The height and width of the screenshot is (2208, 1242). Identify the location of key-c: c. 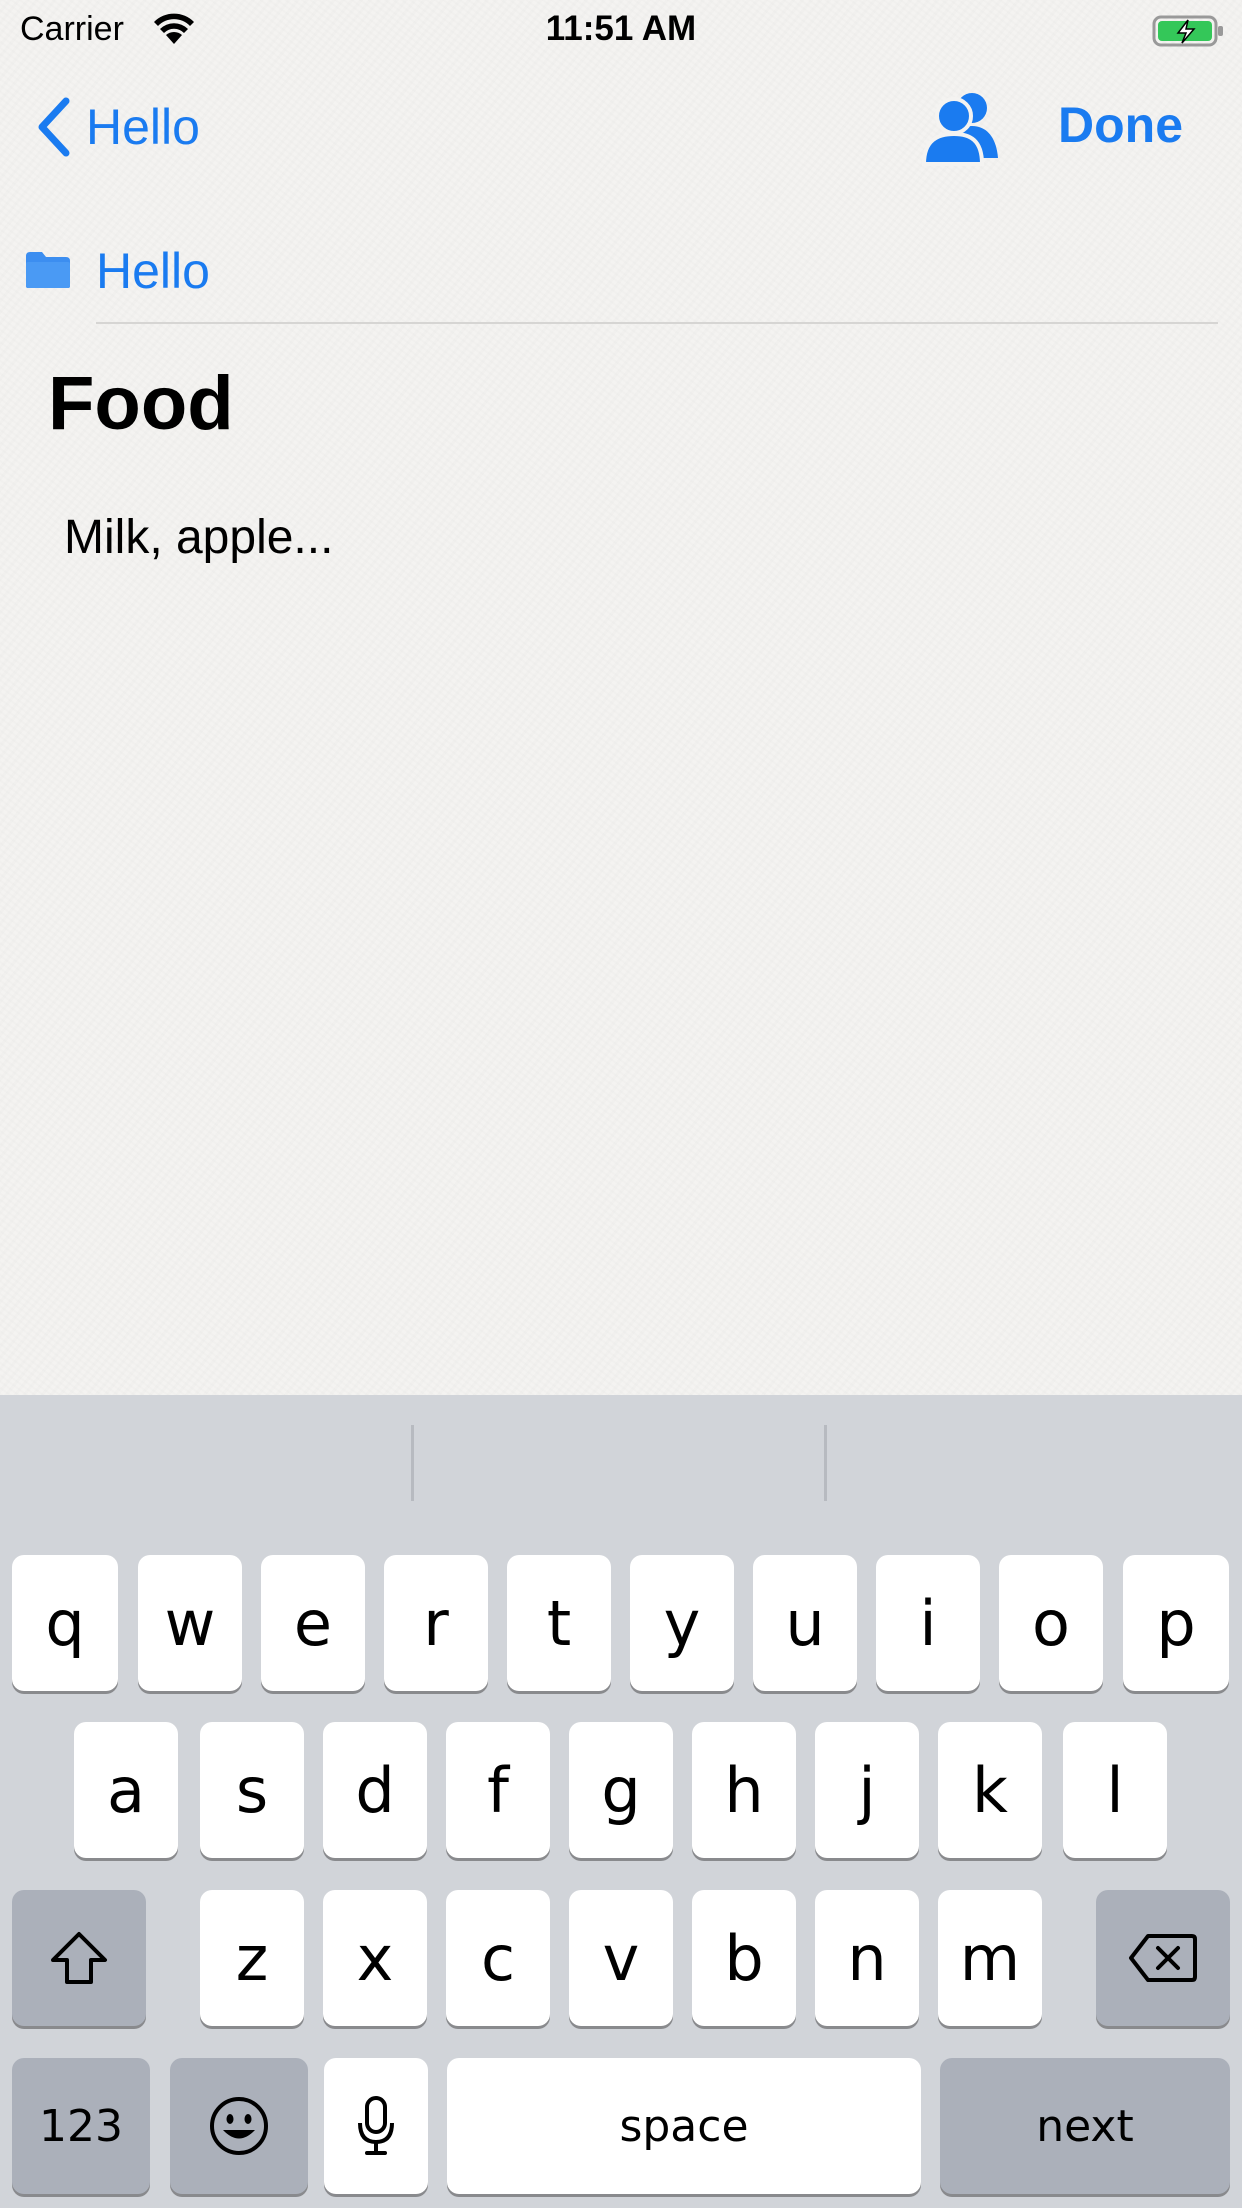
(498, 1958).